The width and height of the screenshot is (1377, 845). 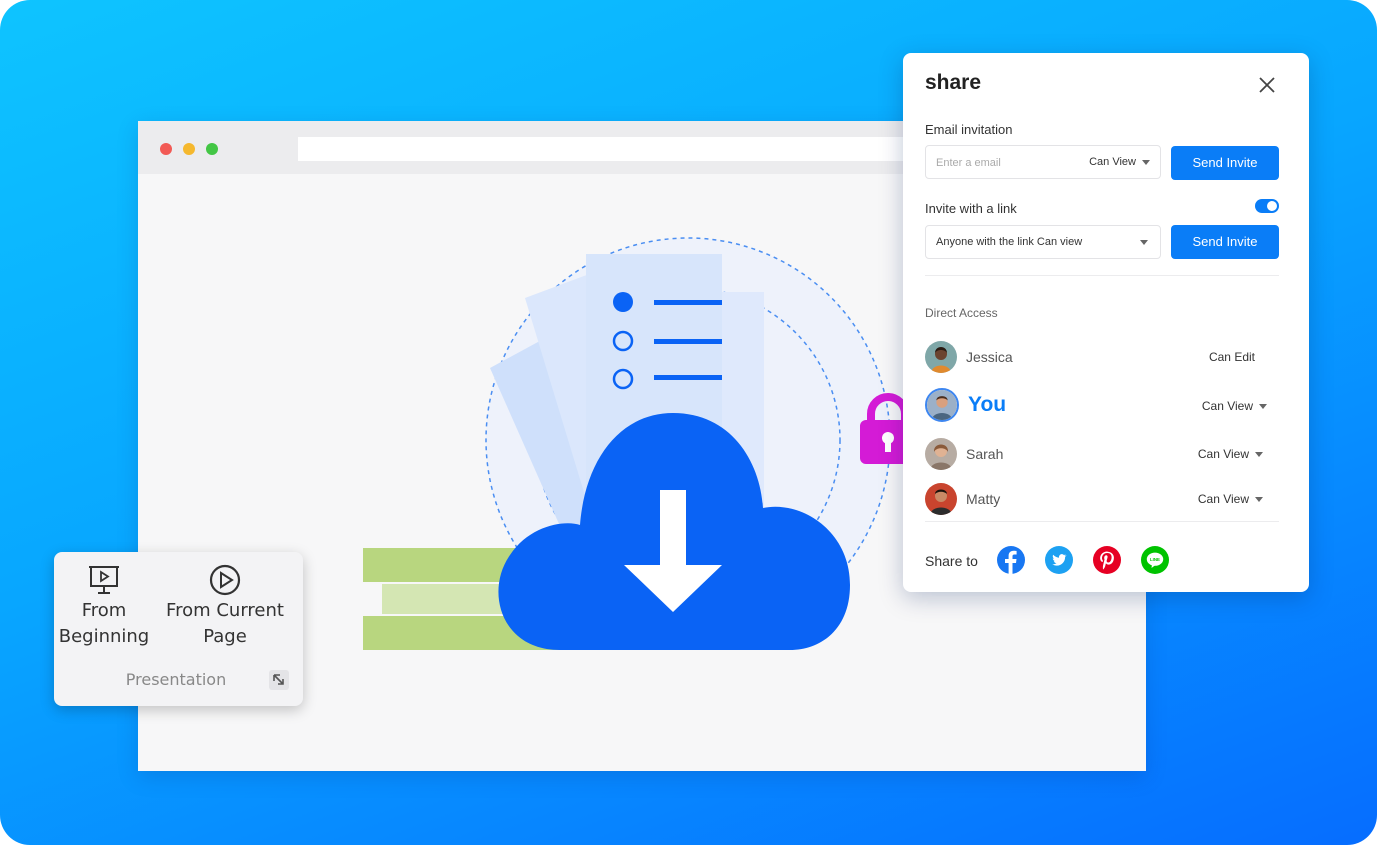 What do you see at coordinates (104, 636) in the screenshot?
I see `from-beginning-label-2: Beginning` at bounding box center [104, 636].